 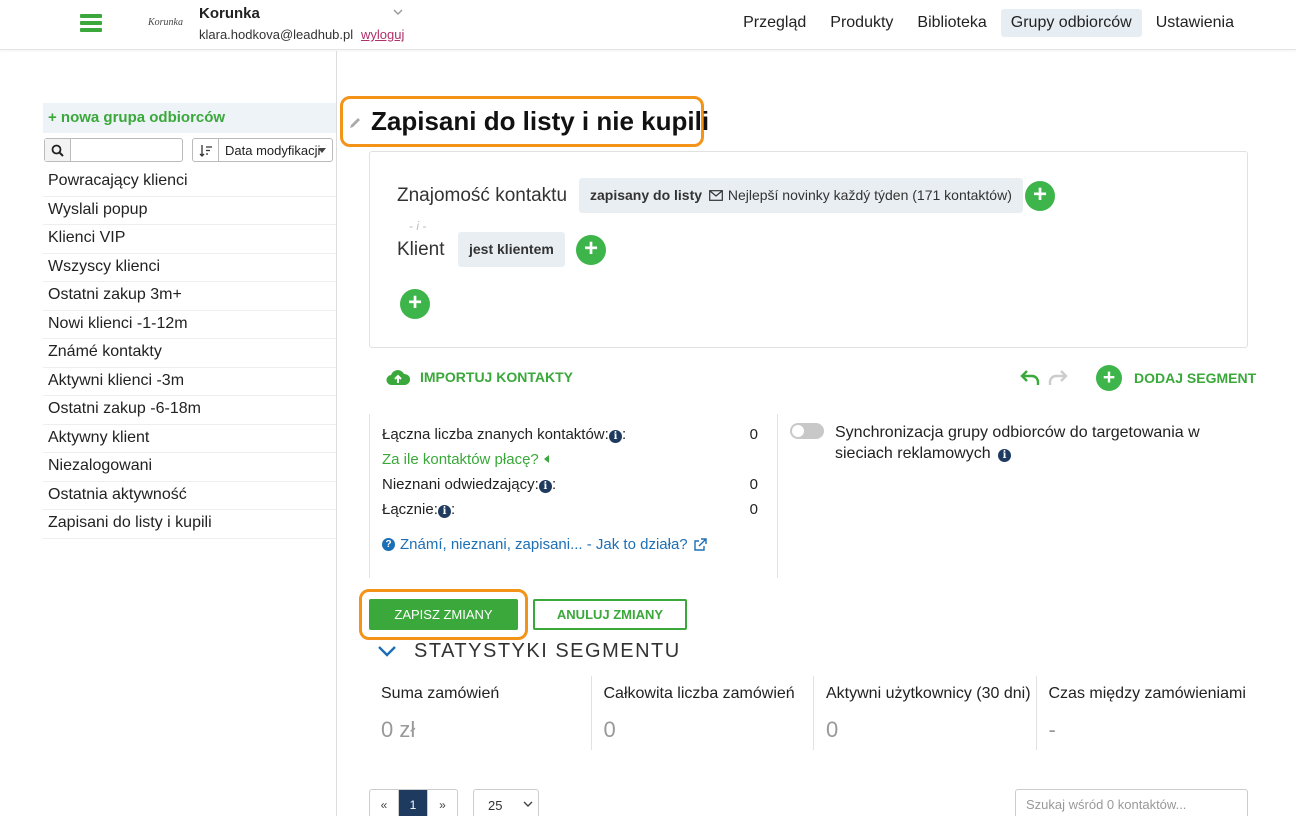 I want to click on pencil-icon, so click(x=355, y=123).